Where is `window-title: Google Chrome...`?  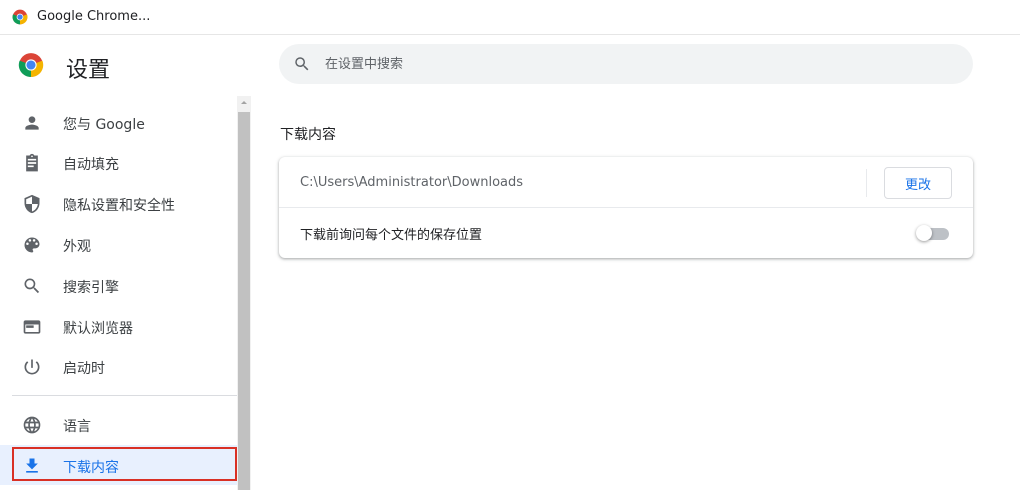
window-title: Google Chrome... is located at coordinates (94, 16).